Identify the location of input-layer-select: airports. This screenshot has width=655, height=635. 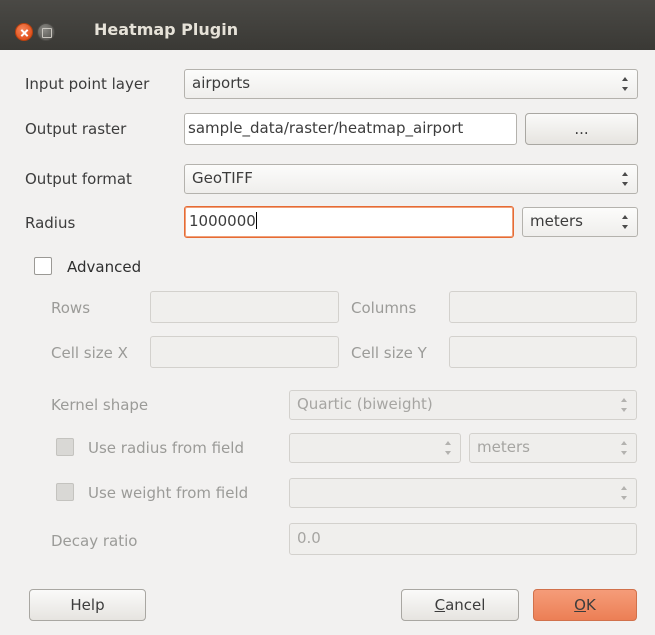
(411, 84).